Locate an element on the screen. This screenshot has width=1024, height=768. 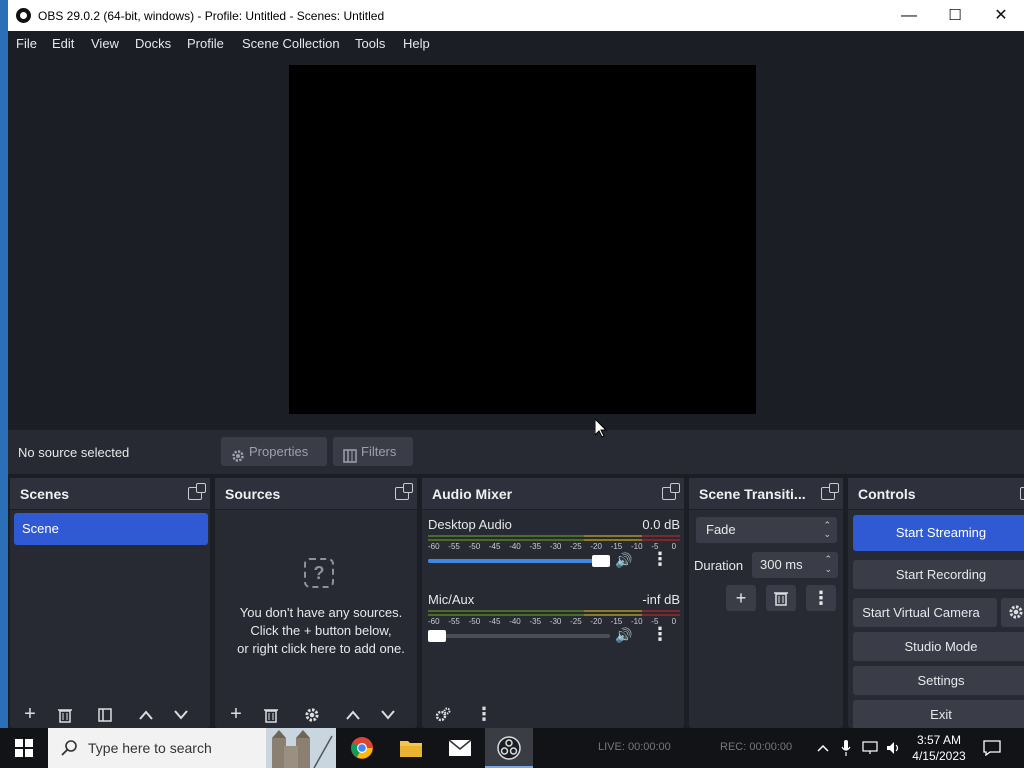
menu-view: View is located at coordinates (105, 43).